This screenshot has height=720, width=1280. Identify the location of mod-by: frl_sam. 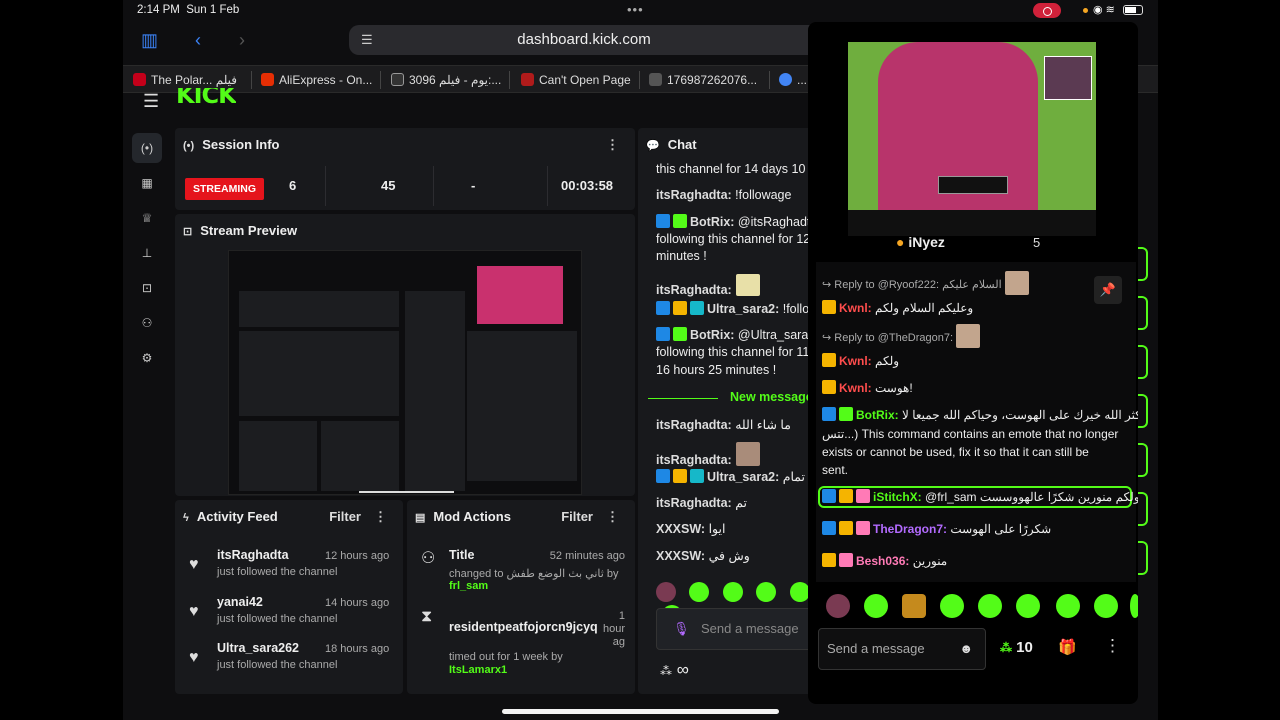
(468, 586).